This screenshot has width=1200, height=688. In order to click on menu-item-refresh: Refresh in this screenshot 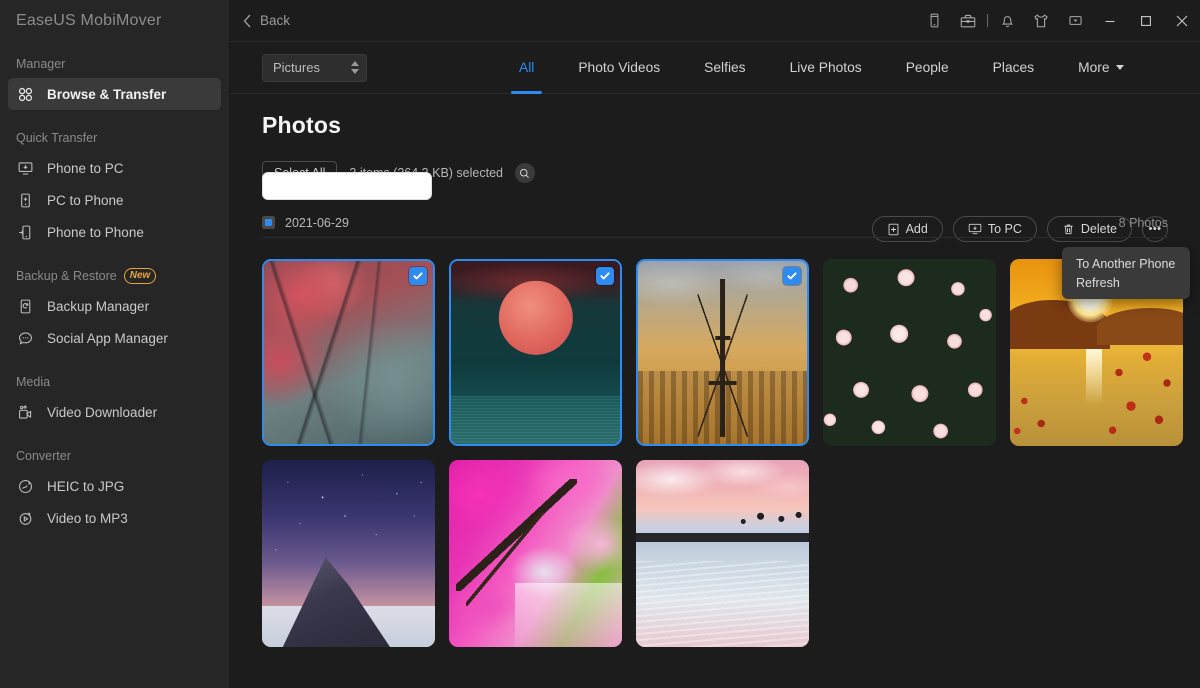, I will do `click(1126, 282)`.